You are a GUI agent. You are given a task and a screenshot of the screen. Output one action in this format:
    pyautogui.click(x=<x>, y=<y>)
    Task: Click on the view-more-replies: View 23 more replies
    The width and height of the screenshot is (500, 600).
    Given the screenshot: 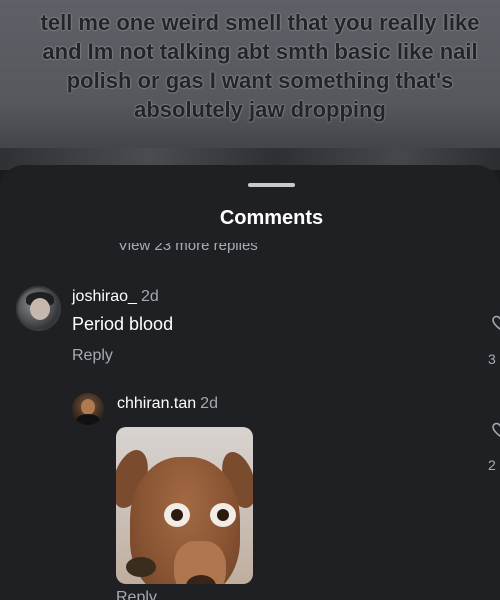 What is the action you would take?
    pyautogui.click(x=188, y=248)
    